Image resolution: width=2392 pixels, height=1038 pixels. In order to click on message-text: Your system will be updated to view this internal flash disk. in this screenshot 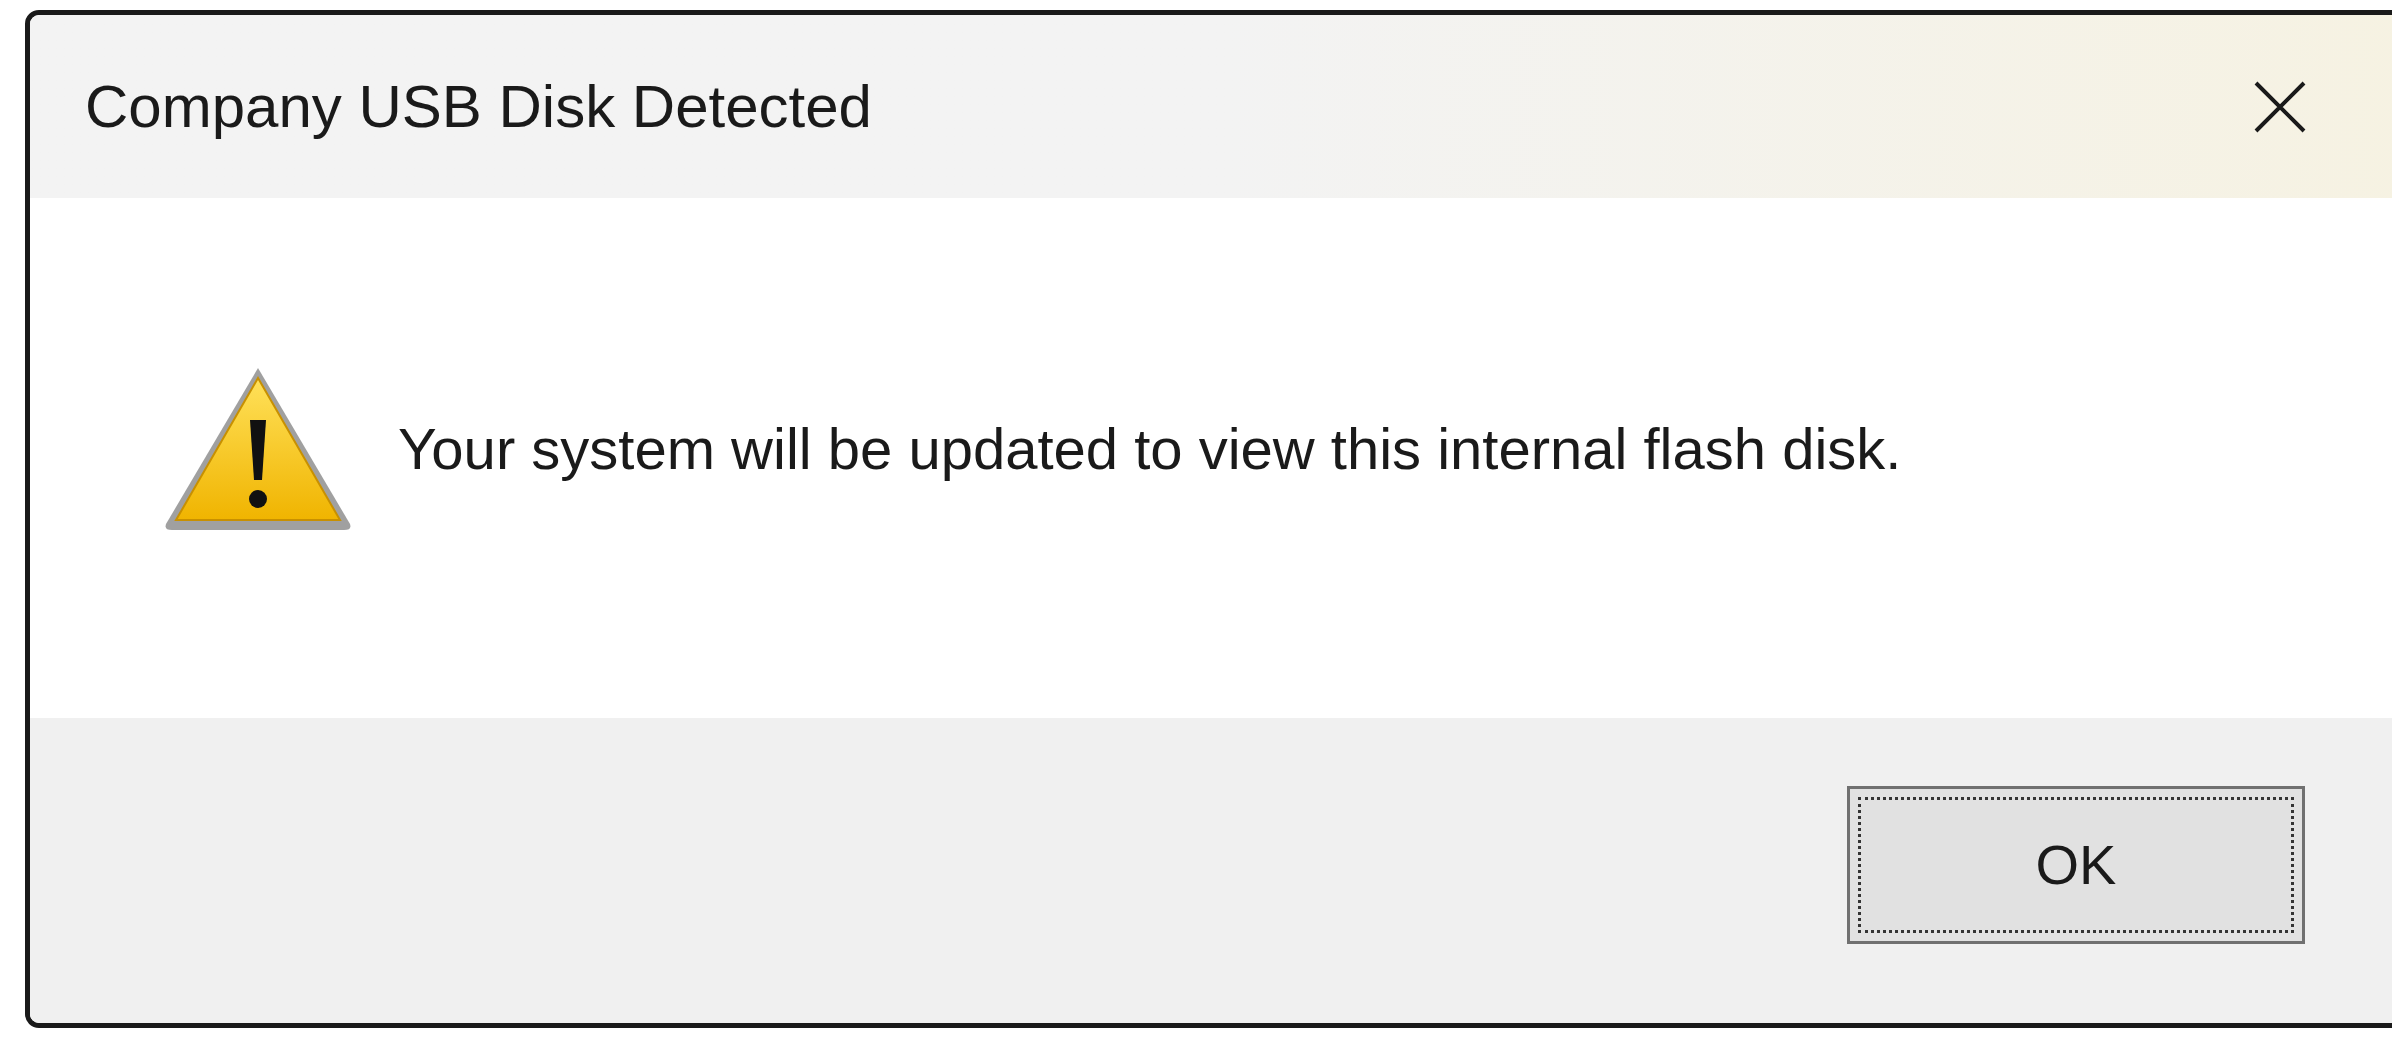, I will do `click(1150, 448)`.